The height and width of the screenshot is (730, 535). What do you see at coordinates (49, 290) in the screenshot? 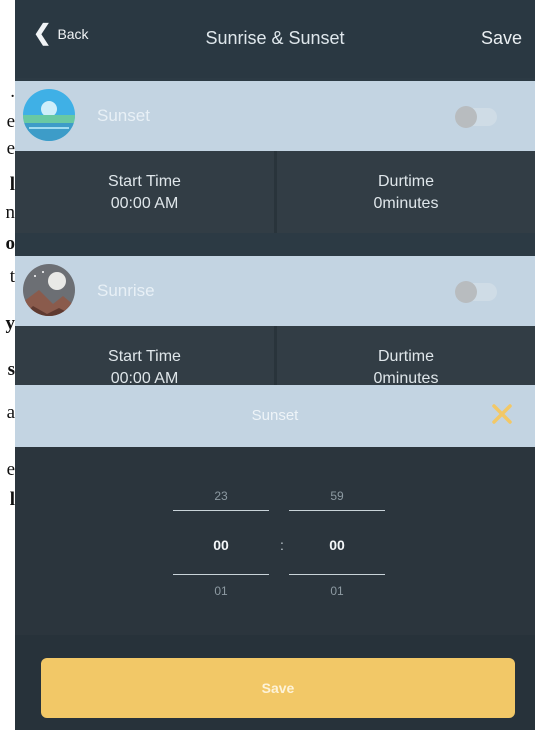
I see `sunrise-landscape-icon` at bounding box center [49, 290].